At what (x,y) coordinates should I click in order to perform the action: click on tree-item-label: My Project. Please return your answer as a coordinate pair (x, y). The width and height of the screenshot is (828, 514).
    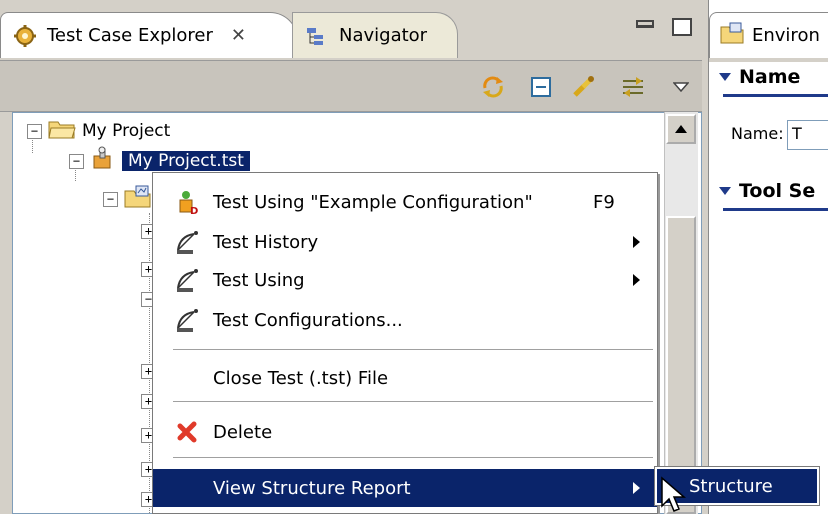
    Looking at the image, I should click on (126, 131).